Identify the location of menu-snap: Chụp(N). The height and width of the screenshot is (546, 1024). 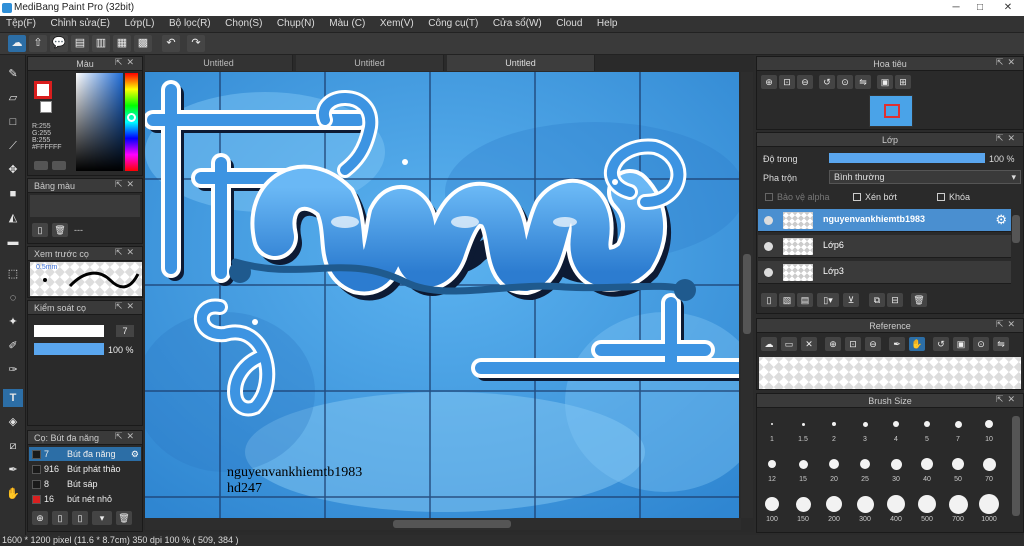
(296, 24).